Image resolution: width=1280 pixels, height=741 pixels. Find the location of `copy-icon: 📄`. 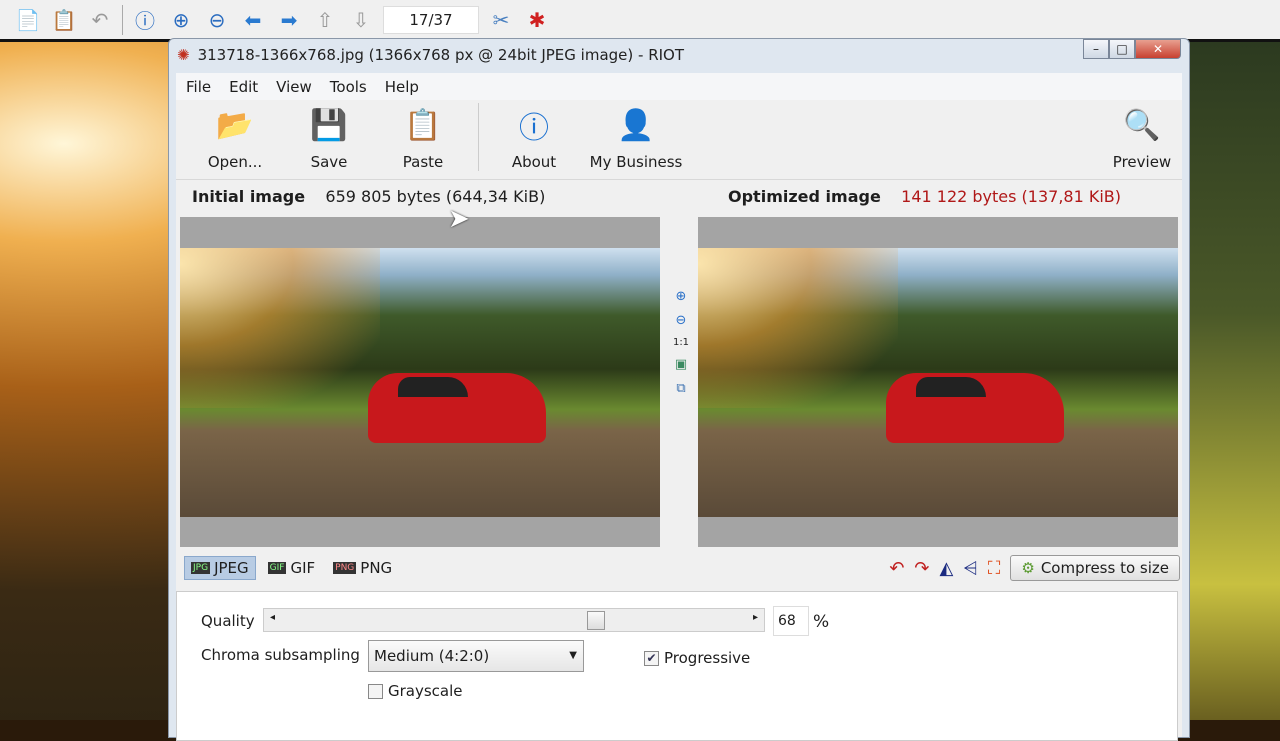

copy-icon: 📄 is located at coordinates (28, 20).